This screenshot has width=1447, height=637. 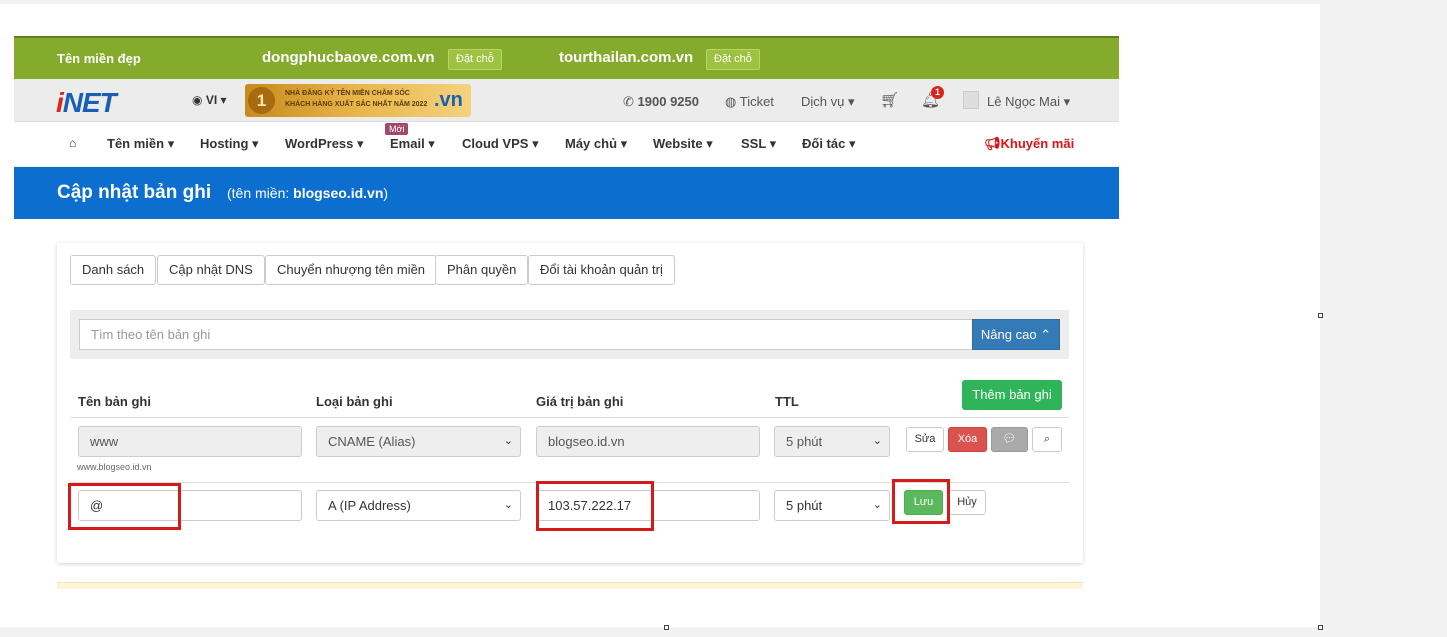 What do you see at coordinates (114, 401) in the screenshot?
I see `header-record-name: Tên bản ghi` at bounding box center [114, 401].